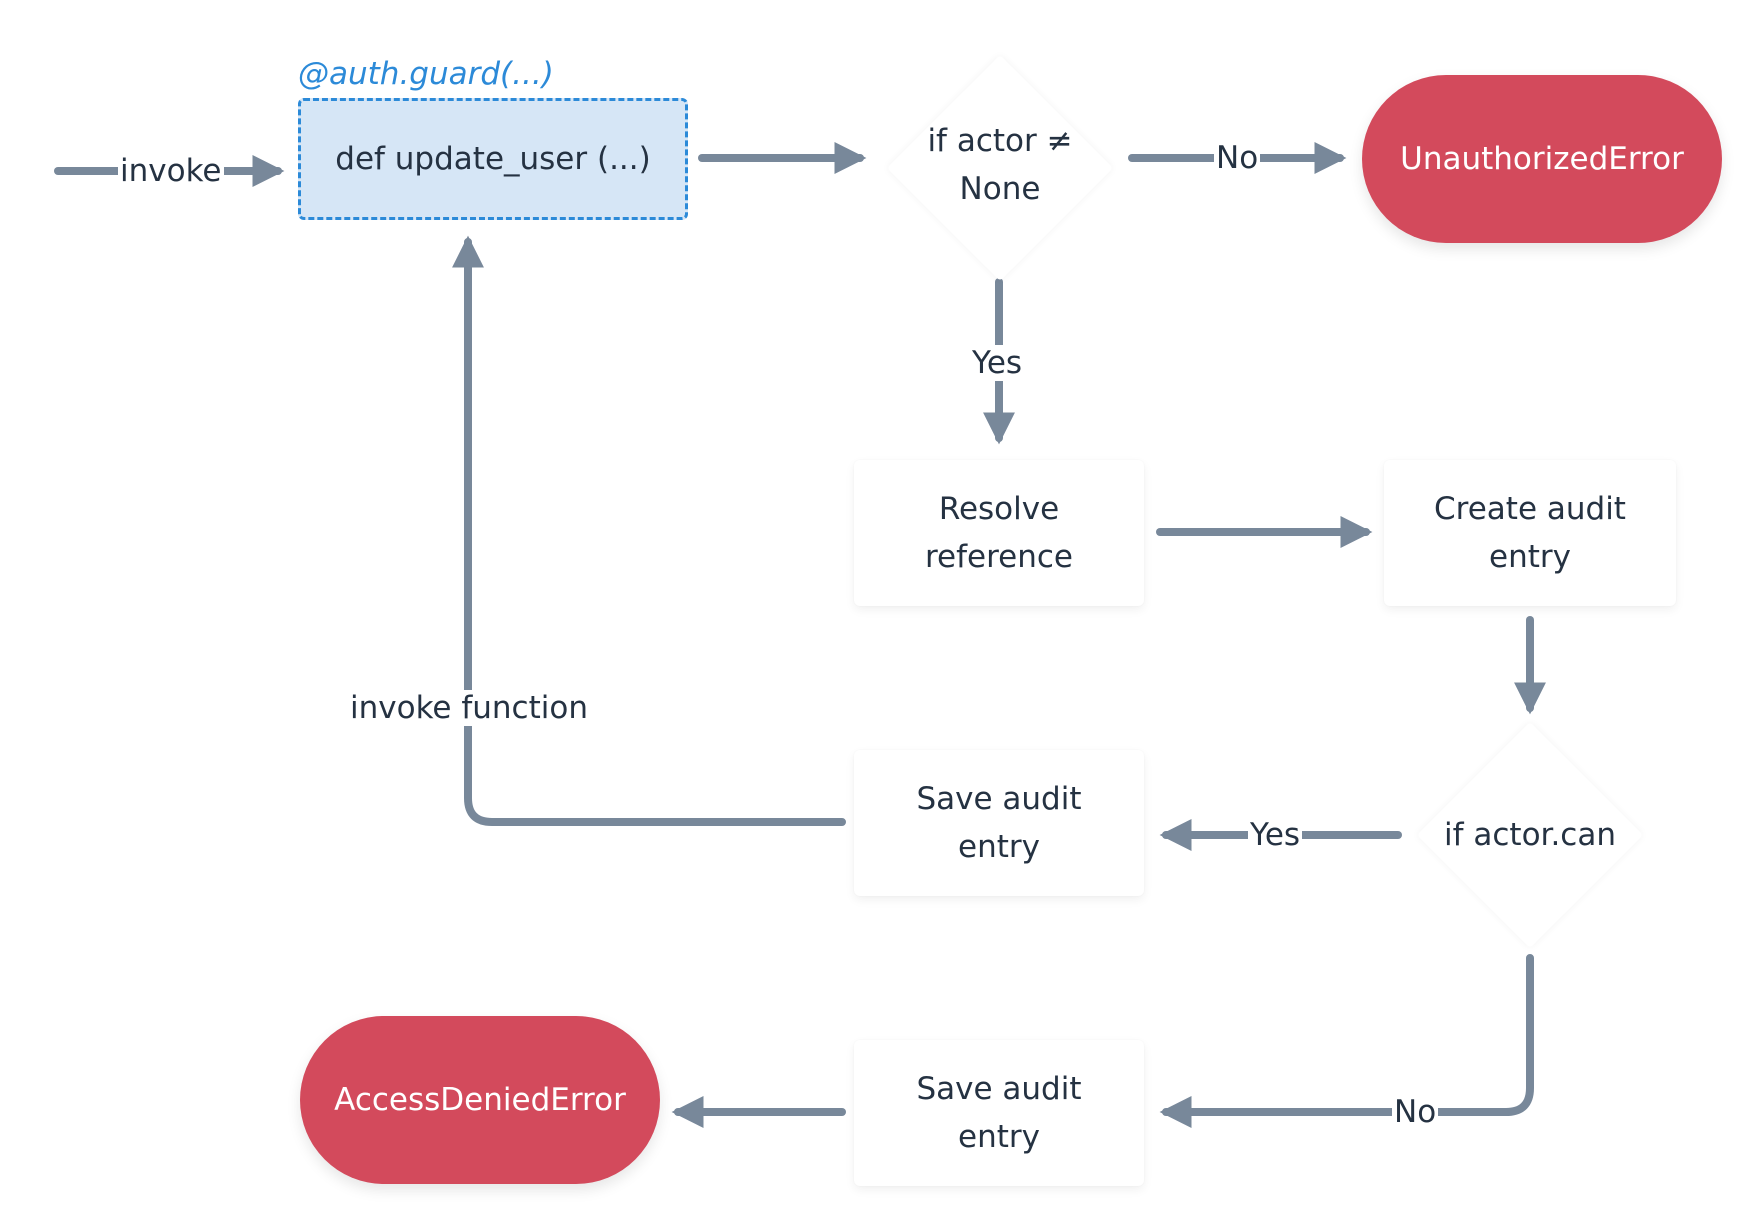 The width and height of the screenshot is (1764, 1228). Describe the element at coordinates (997, 363) in the screenshot. I see `edge-label-yes-resolve: Yes` at that location.